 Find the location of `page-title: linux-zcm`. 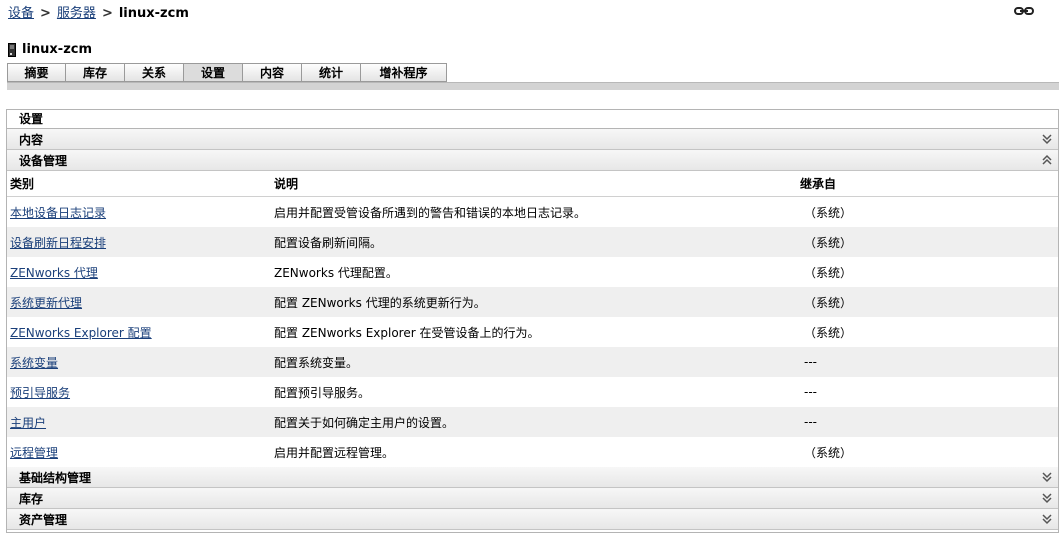

page-title: linux-zcm is located at coordinates (50, 49).